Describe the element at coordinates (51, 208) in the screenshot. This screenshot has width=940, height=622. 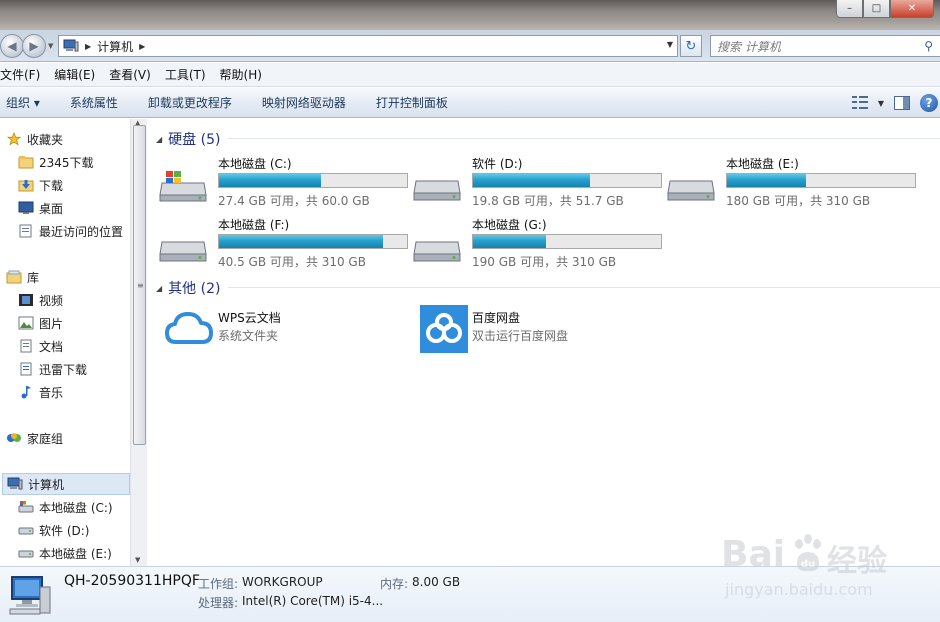
I see `sidebar-item-label: 桌面` at that location.